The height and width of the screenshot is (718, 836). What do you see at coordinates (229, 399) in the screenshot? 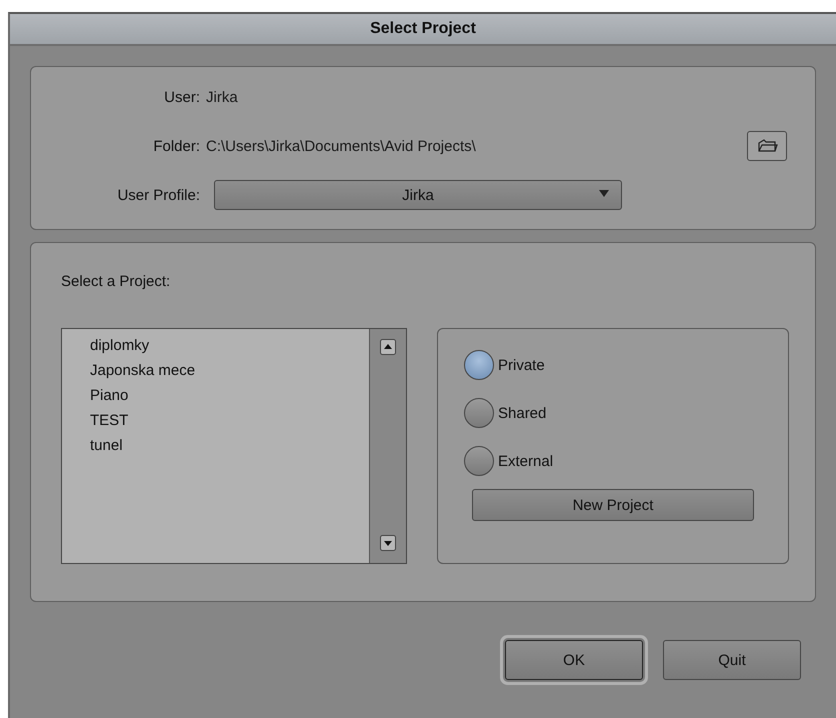
I see `project-item: Piano` at bounding box center [229, 399].